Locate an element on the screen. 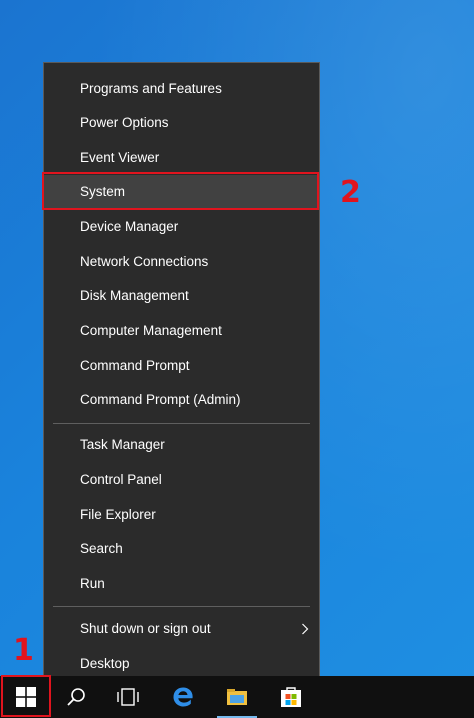  menu-item-device-manager: Device Manager is located at coordinates (181, 227).